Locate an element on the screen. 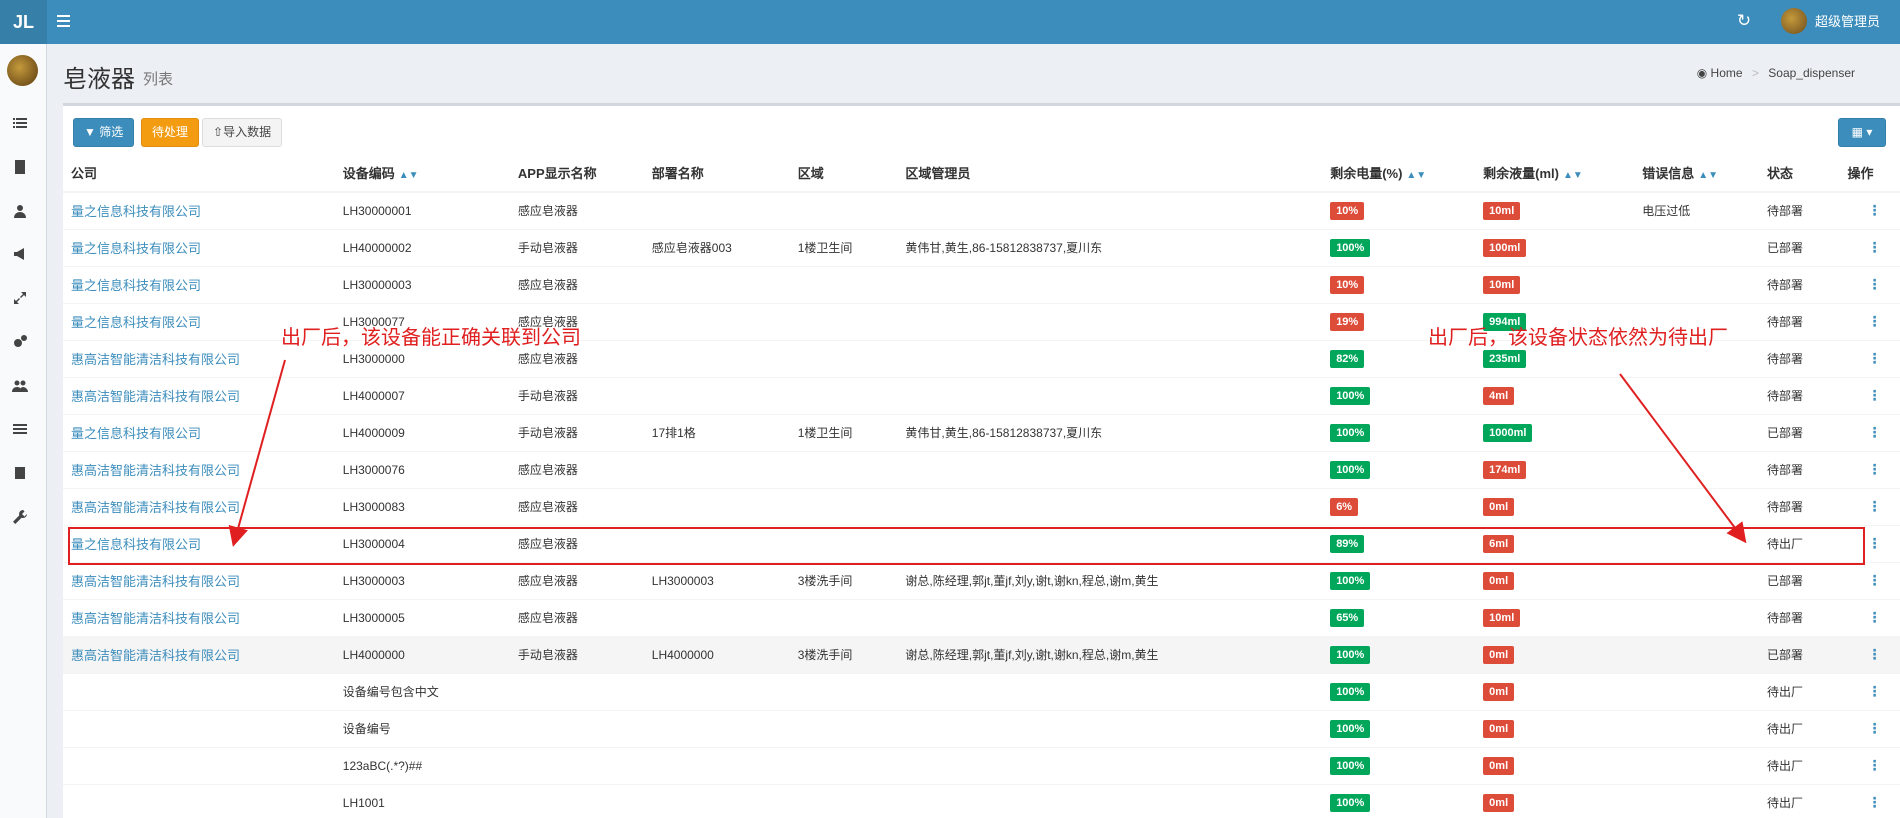 The image size is (1900, 818). user-name: 超级管理员 is located at coordinates (1847, 22).